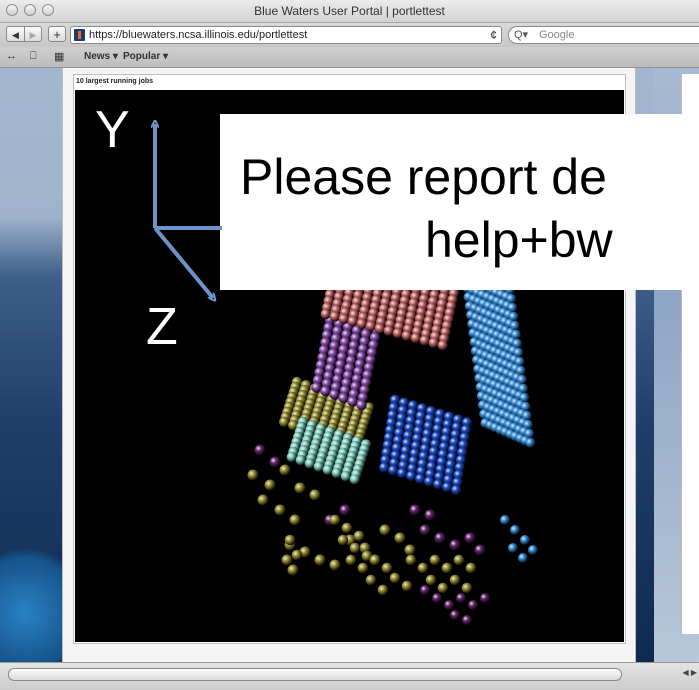 This screenshot has height=690, width=699. I want to click on bookmarks-book-icon: ⎕, so click(33, 56).